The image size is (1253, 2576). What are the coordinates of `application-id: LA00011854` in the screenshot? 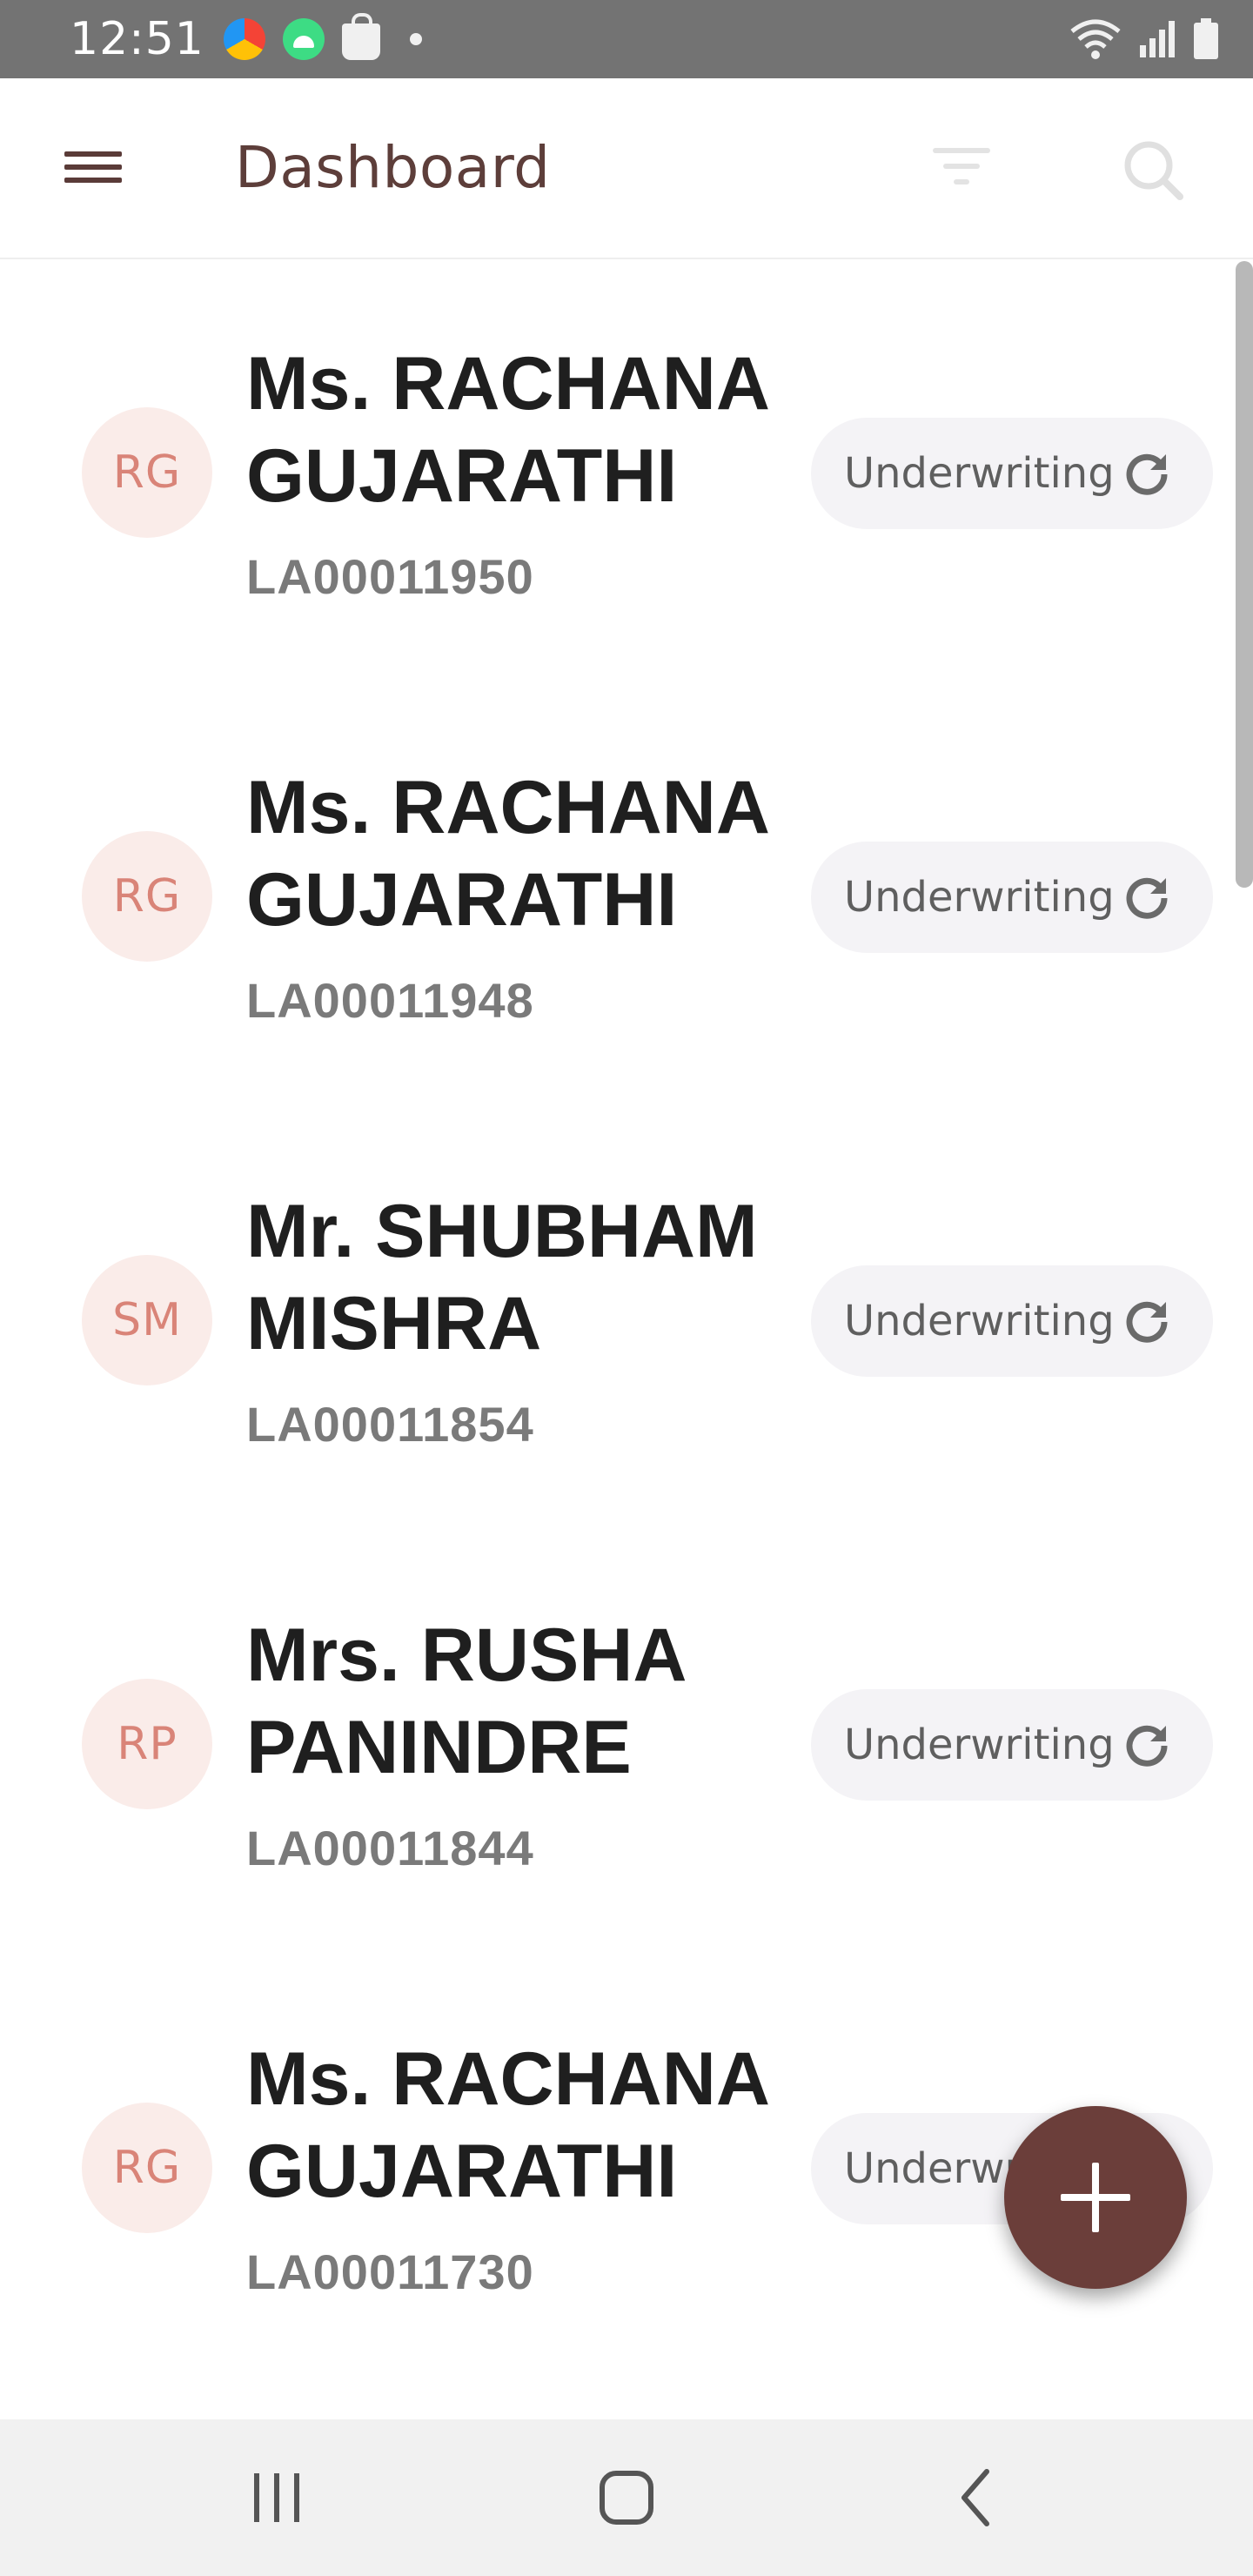 It's located at (390, 1424).